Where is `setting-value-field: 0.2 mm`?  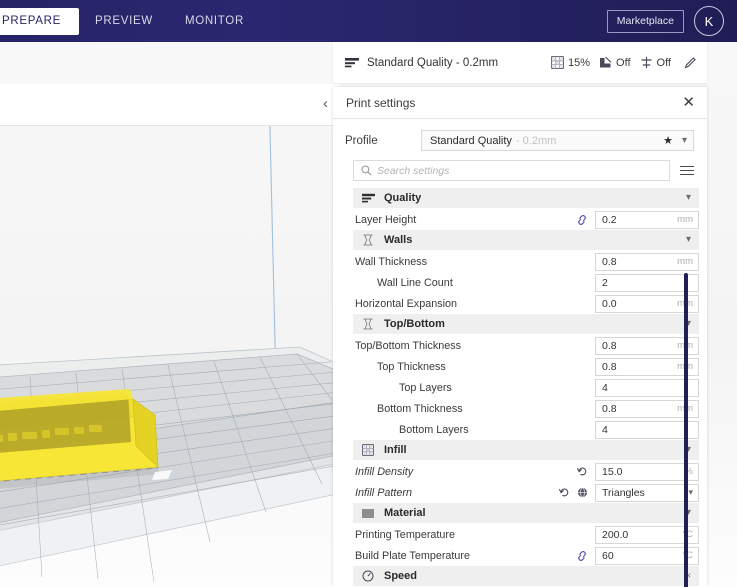
setting-value-field: 0.2 mm is located at coordinates (647, 219).